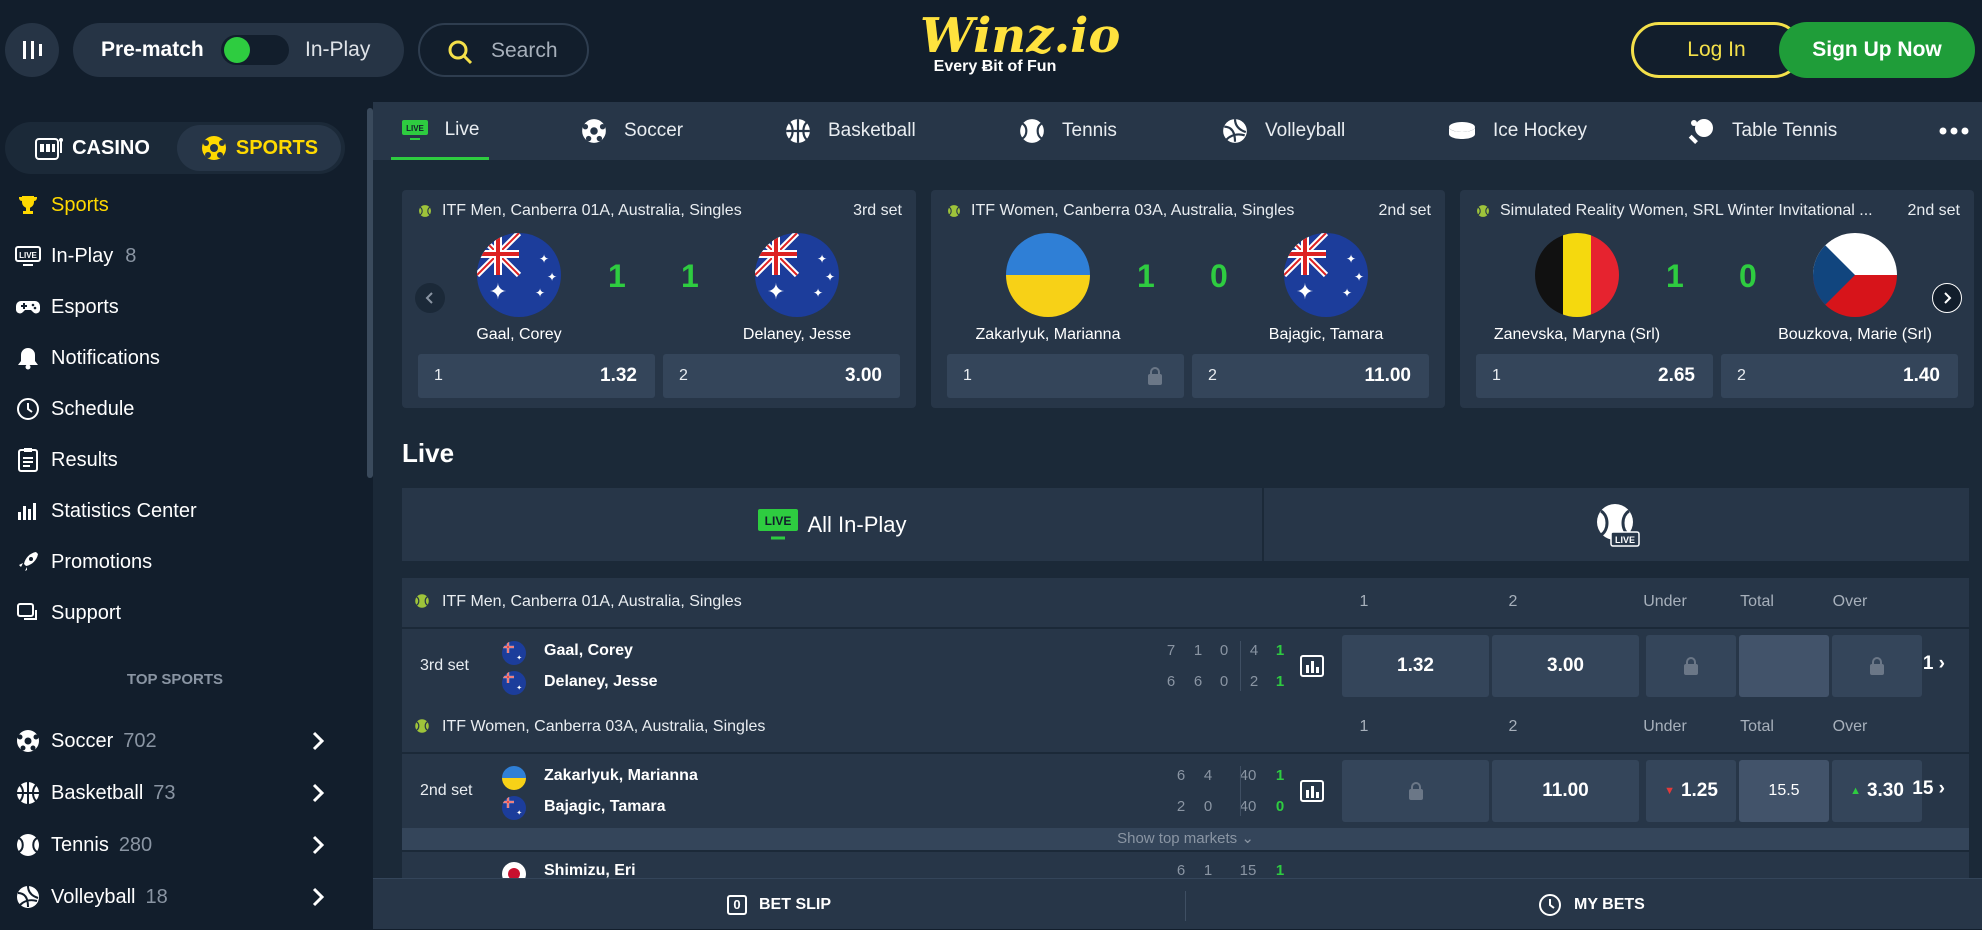 This screenshot has height=930, width=1982. What do you see at coordinates (1198, 681) in the screenshot?
I see `set-score: 6` at bounding box center [1198, 681].